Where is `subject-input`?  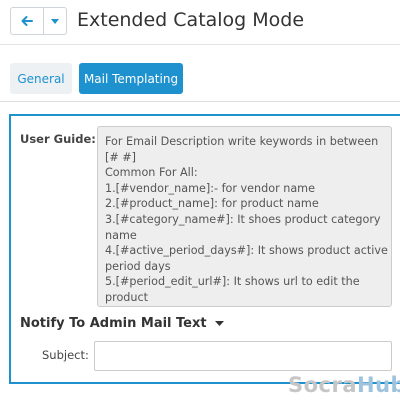
subject-input is located at coordinates (243, 356).